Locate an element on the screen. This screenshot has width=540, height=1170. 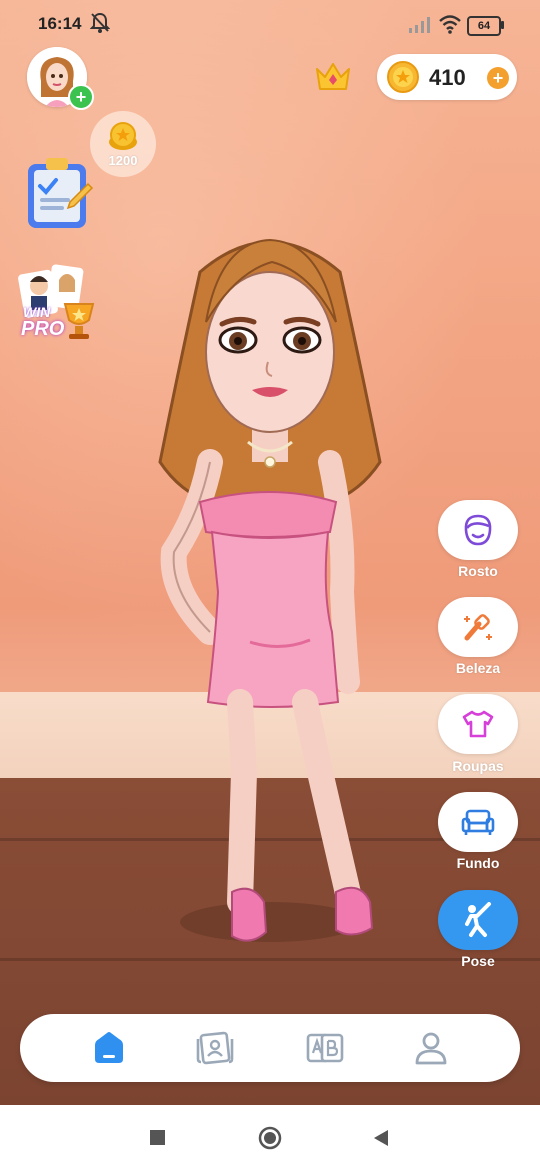
pro-label: PRO is located at coordinates (43, 329).